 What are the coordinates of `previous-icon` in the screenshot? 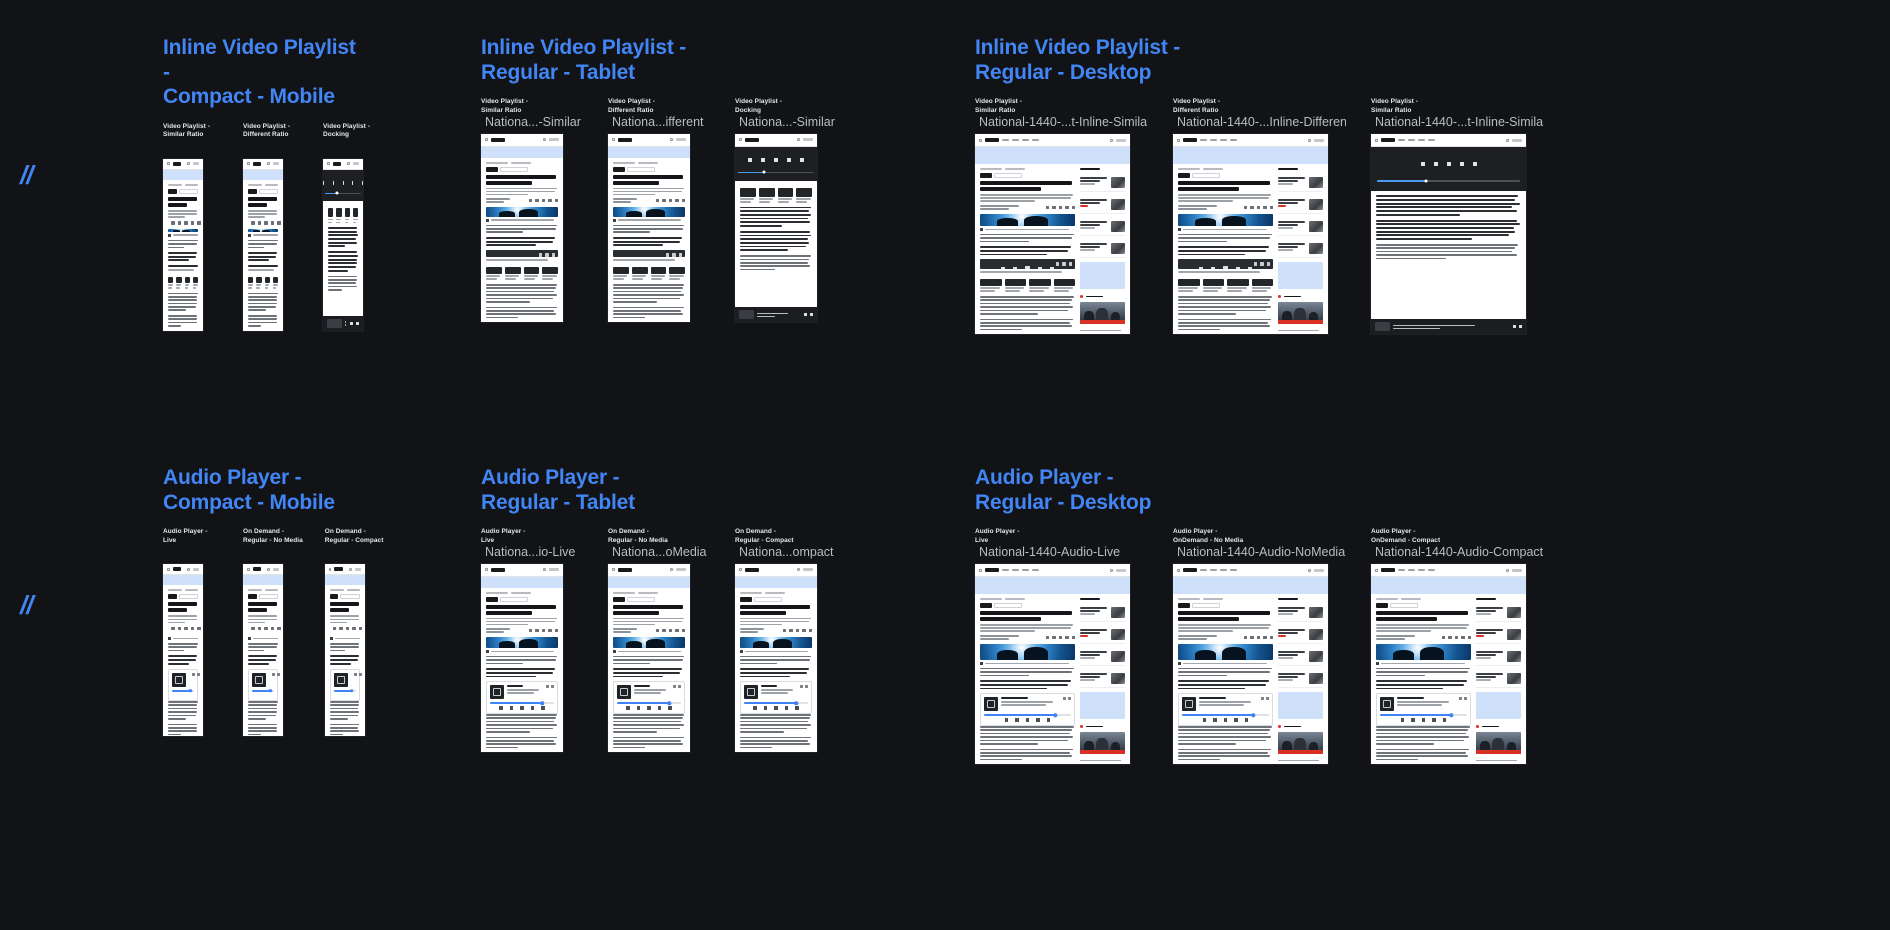 It's located at (1402, 720).